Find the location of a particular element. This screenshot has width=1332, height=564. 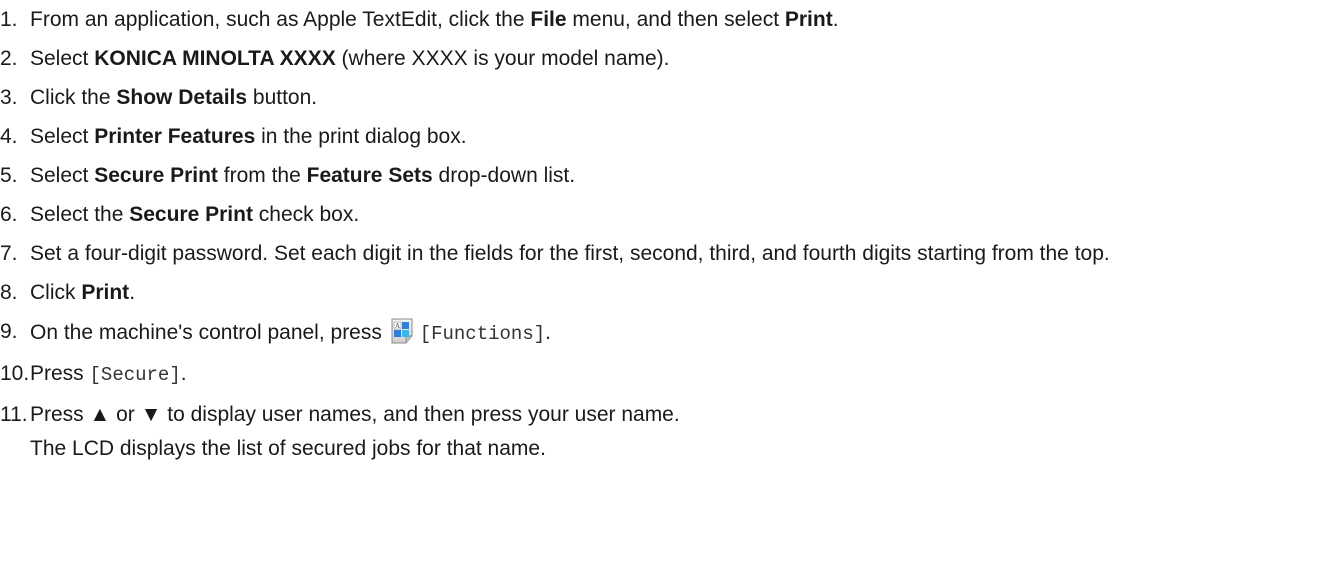

step-number: 4. is located at coordinates (9, 136).